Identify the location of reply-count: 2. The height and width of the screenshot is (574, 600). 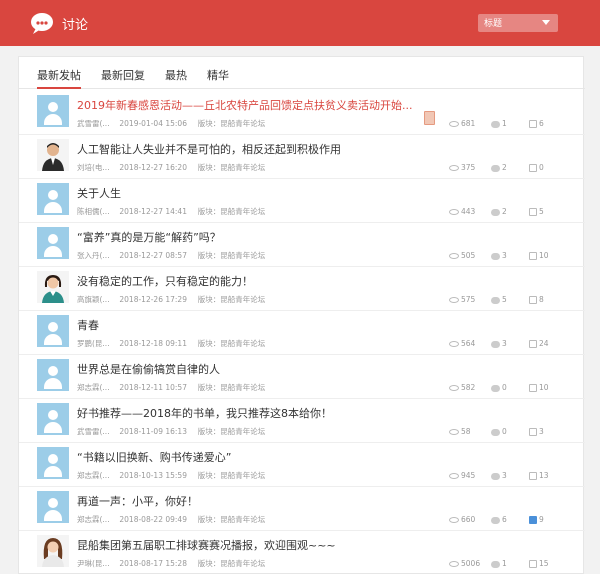
(499, 167).